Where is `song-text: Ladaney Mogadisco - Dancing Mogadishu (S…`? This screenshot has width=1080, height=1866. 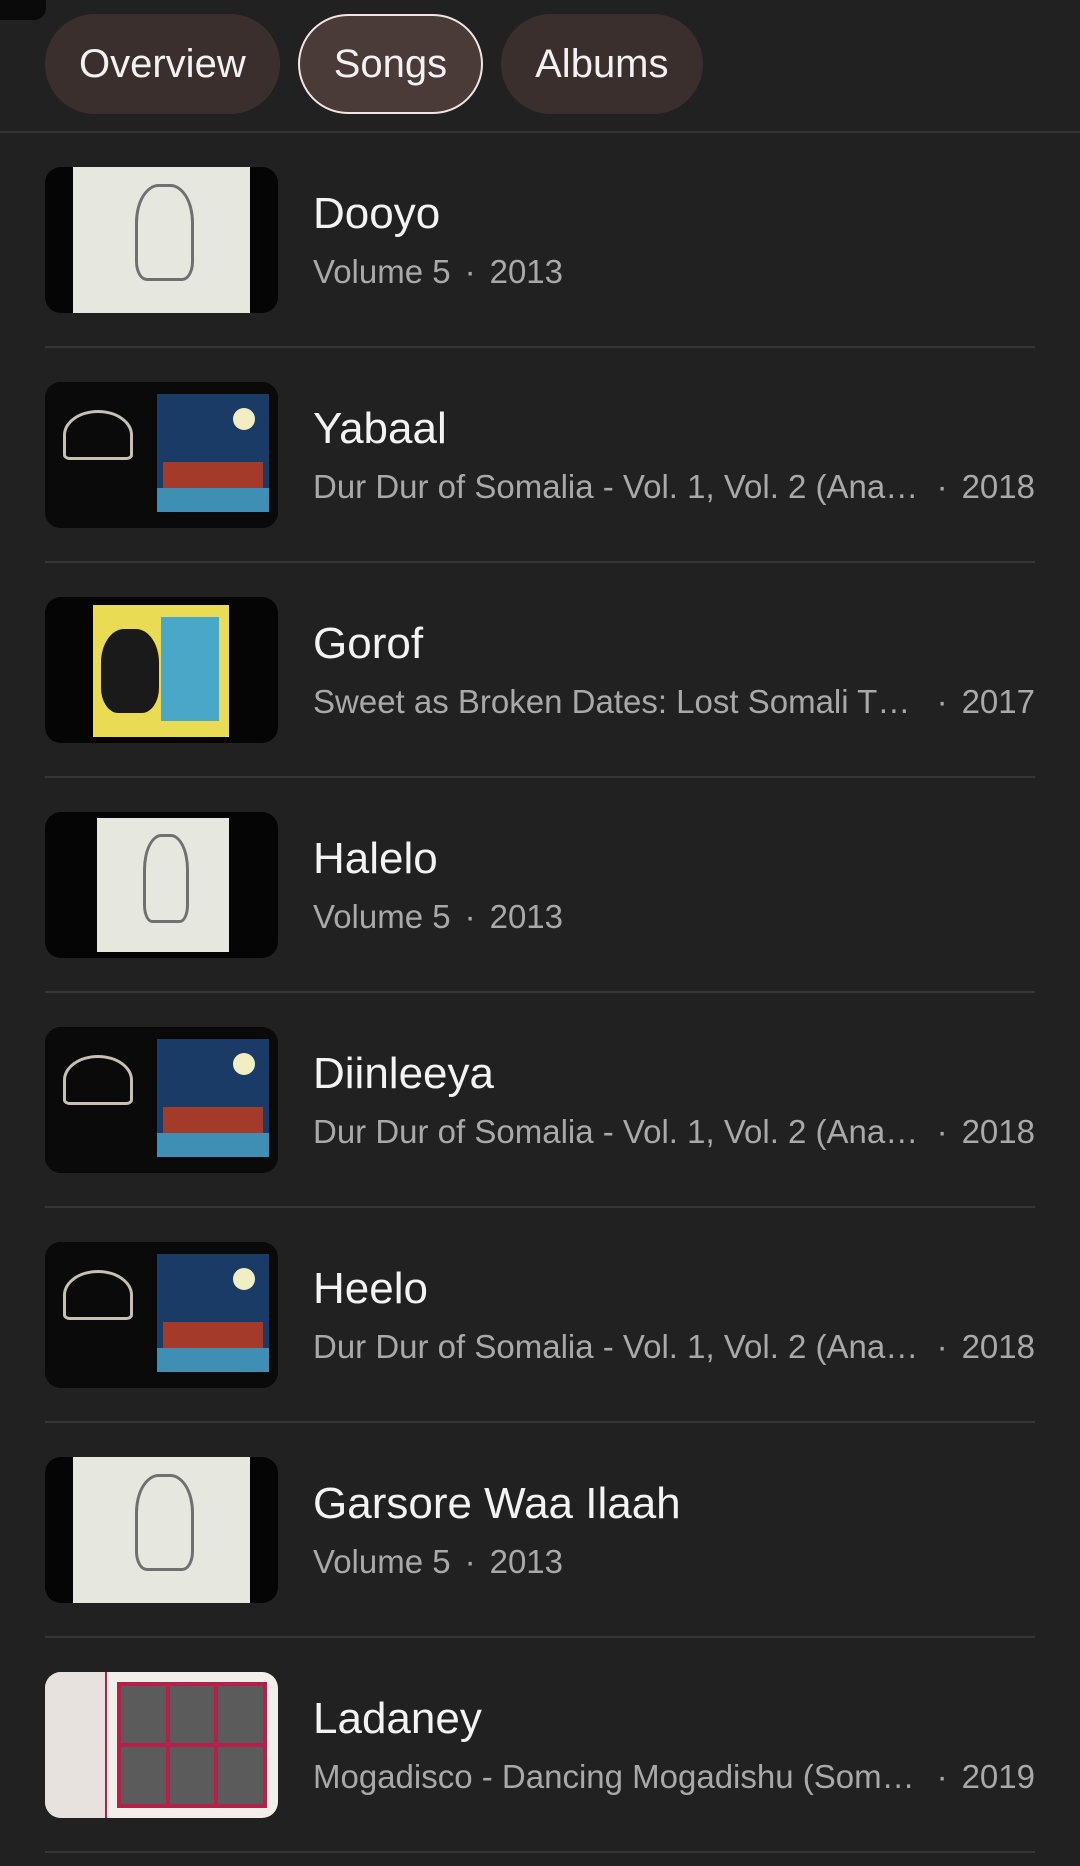
song-text: Ladaney Mogadisco - Dancing Mogadishu (S… is located at coordinates (674, 1745).